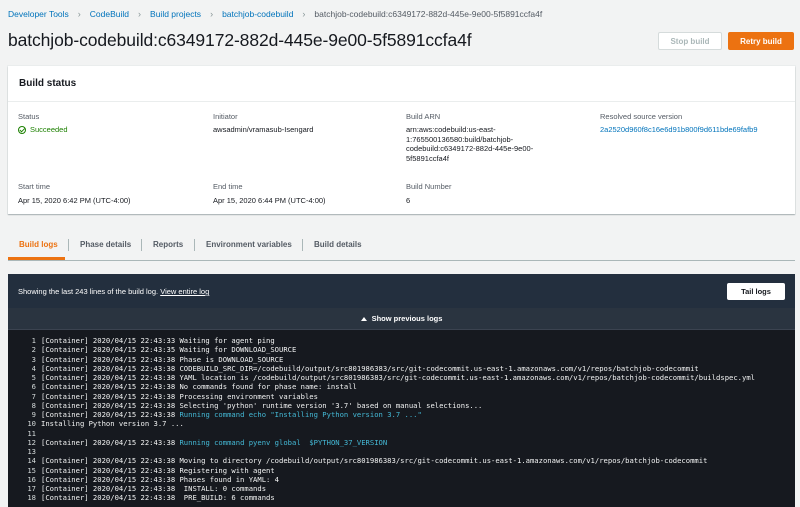 Image resolution: width=800 pixels, height=507 pixels. Describe the element at coordinates (33, 368) in the screenshot. I see `line-number: 4` at that location.